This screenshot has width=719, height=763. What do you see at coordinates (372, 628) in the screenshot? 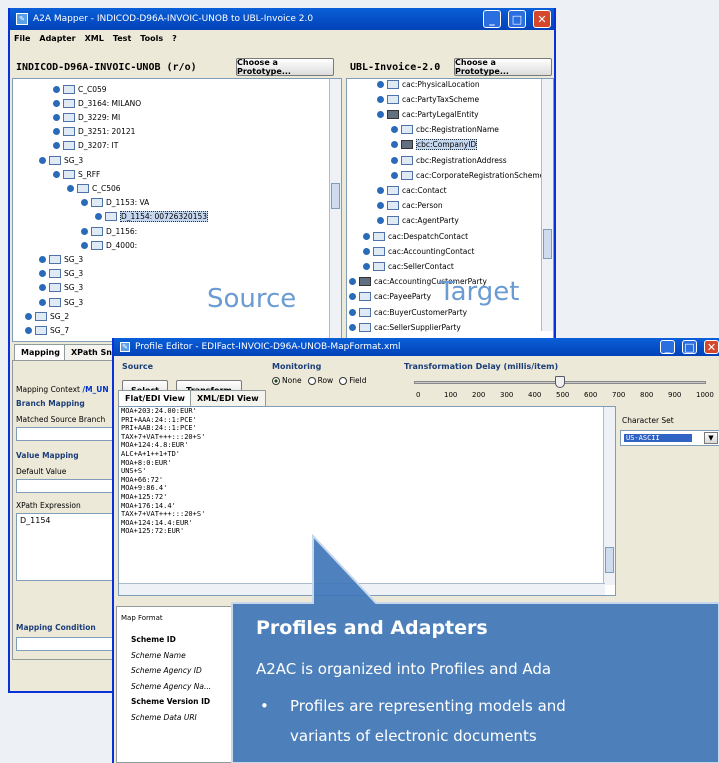
I see `callout-heading: Profiles and Adapters` at bounding box center [372, 628].